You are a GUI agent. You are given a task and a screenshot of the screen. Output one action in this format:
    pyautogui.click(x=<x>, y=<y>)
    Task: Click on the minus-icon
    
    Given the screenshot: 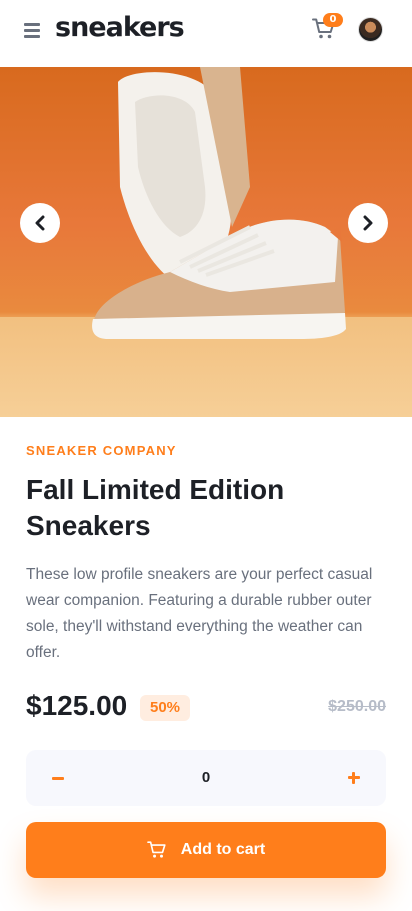 What is the action you would take?
    pyautogui.click(x=58, y=778)
    